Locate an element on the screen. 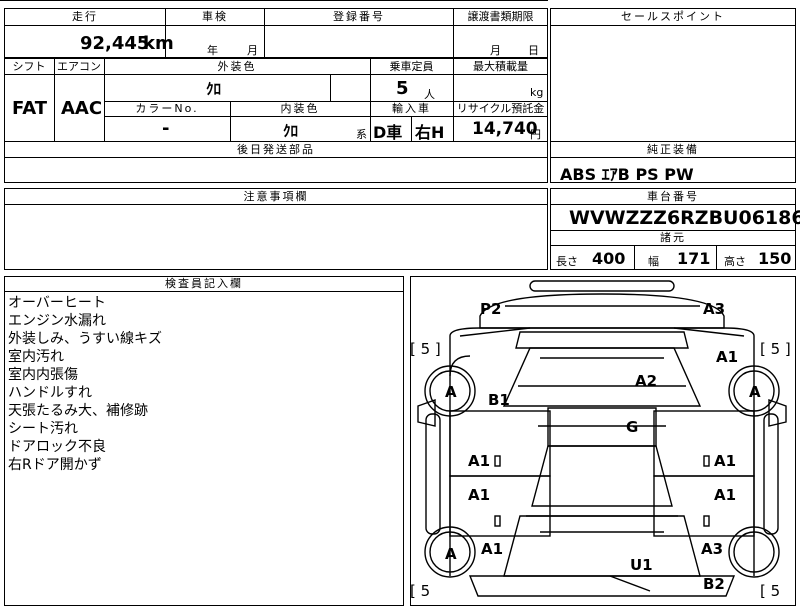  tire-label-front-right: [ 5 ] is located at coordinates (775, 349).